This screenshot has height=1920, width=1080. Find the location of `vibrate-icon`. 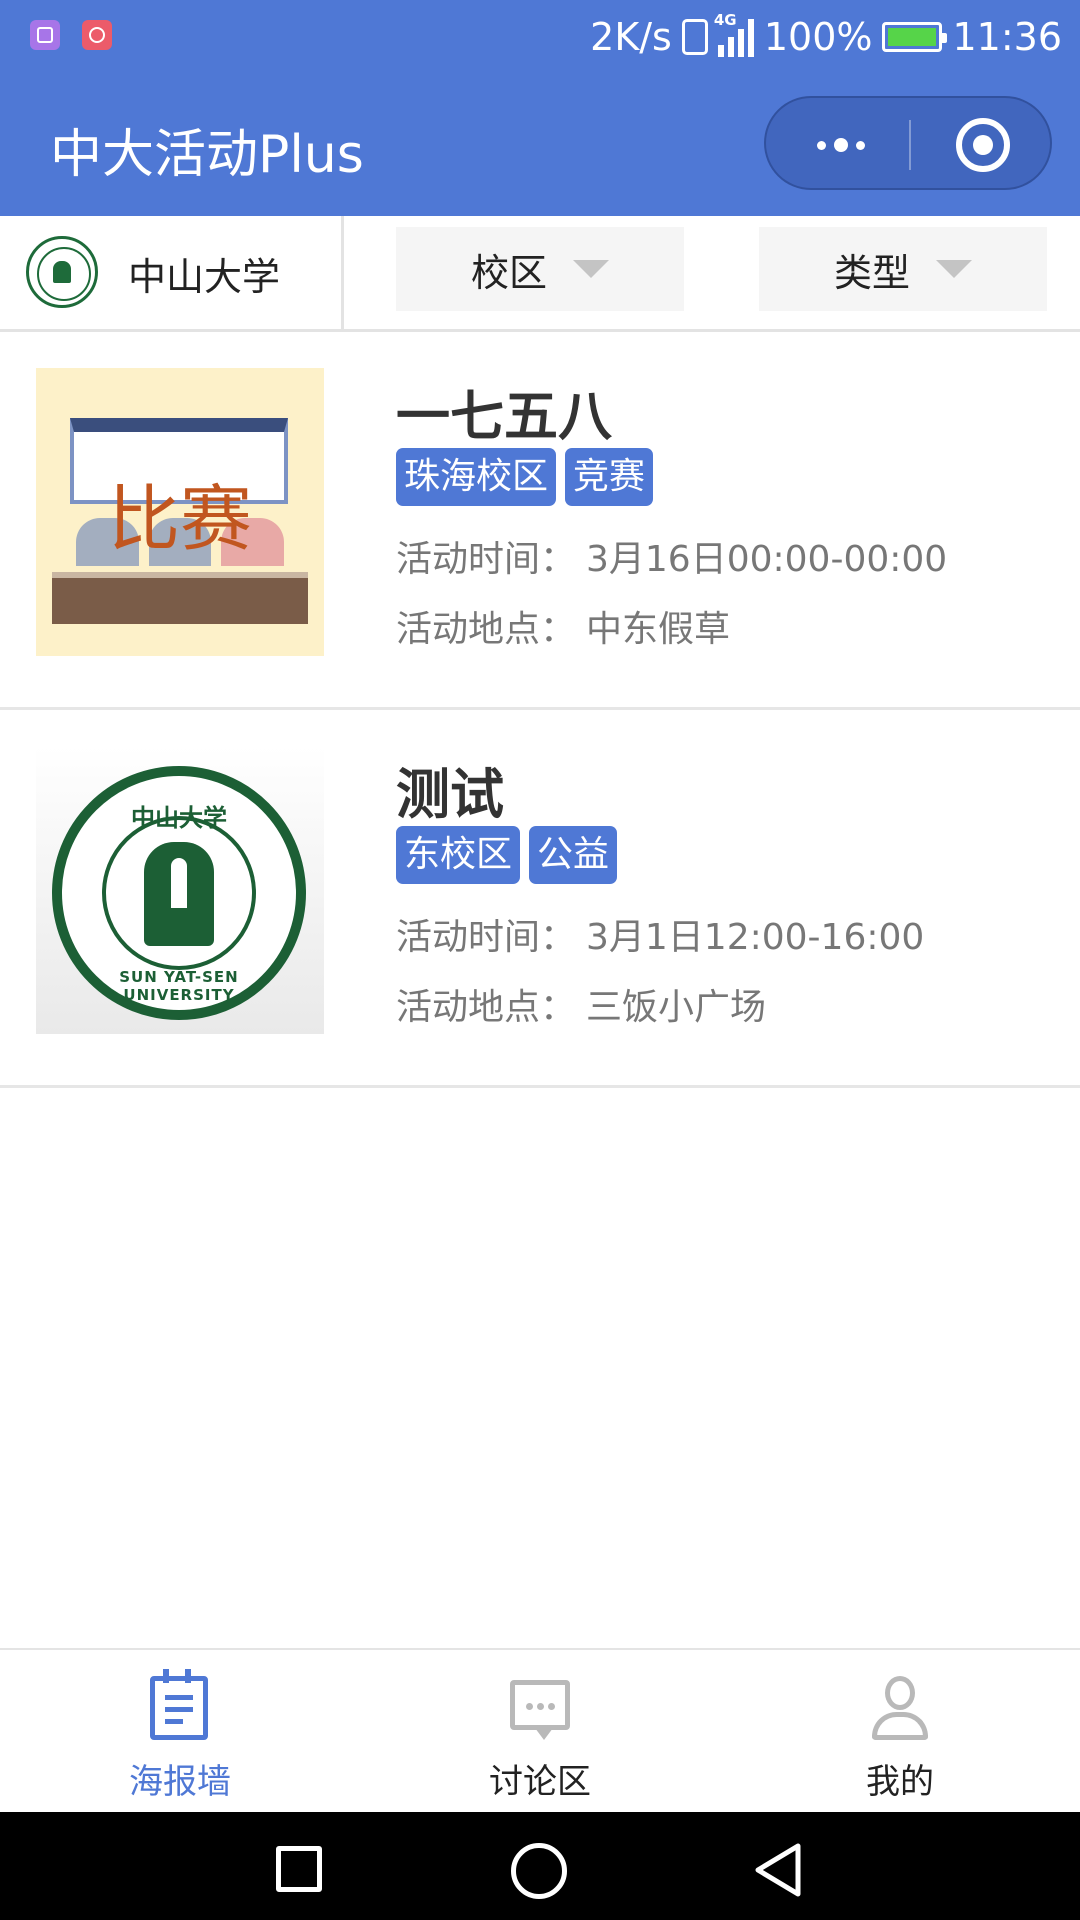

vibrate-icon is located at coordinates (694, 37).